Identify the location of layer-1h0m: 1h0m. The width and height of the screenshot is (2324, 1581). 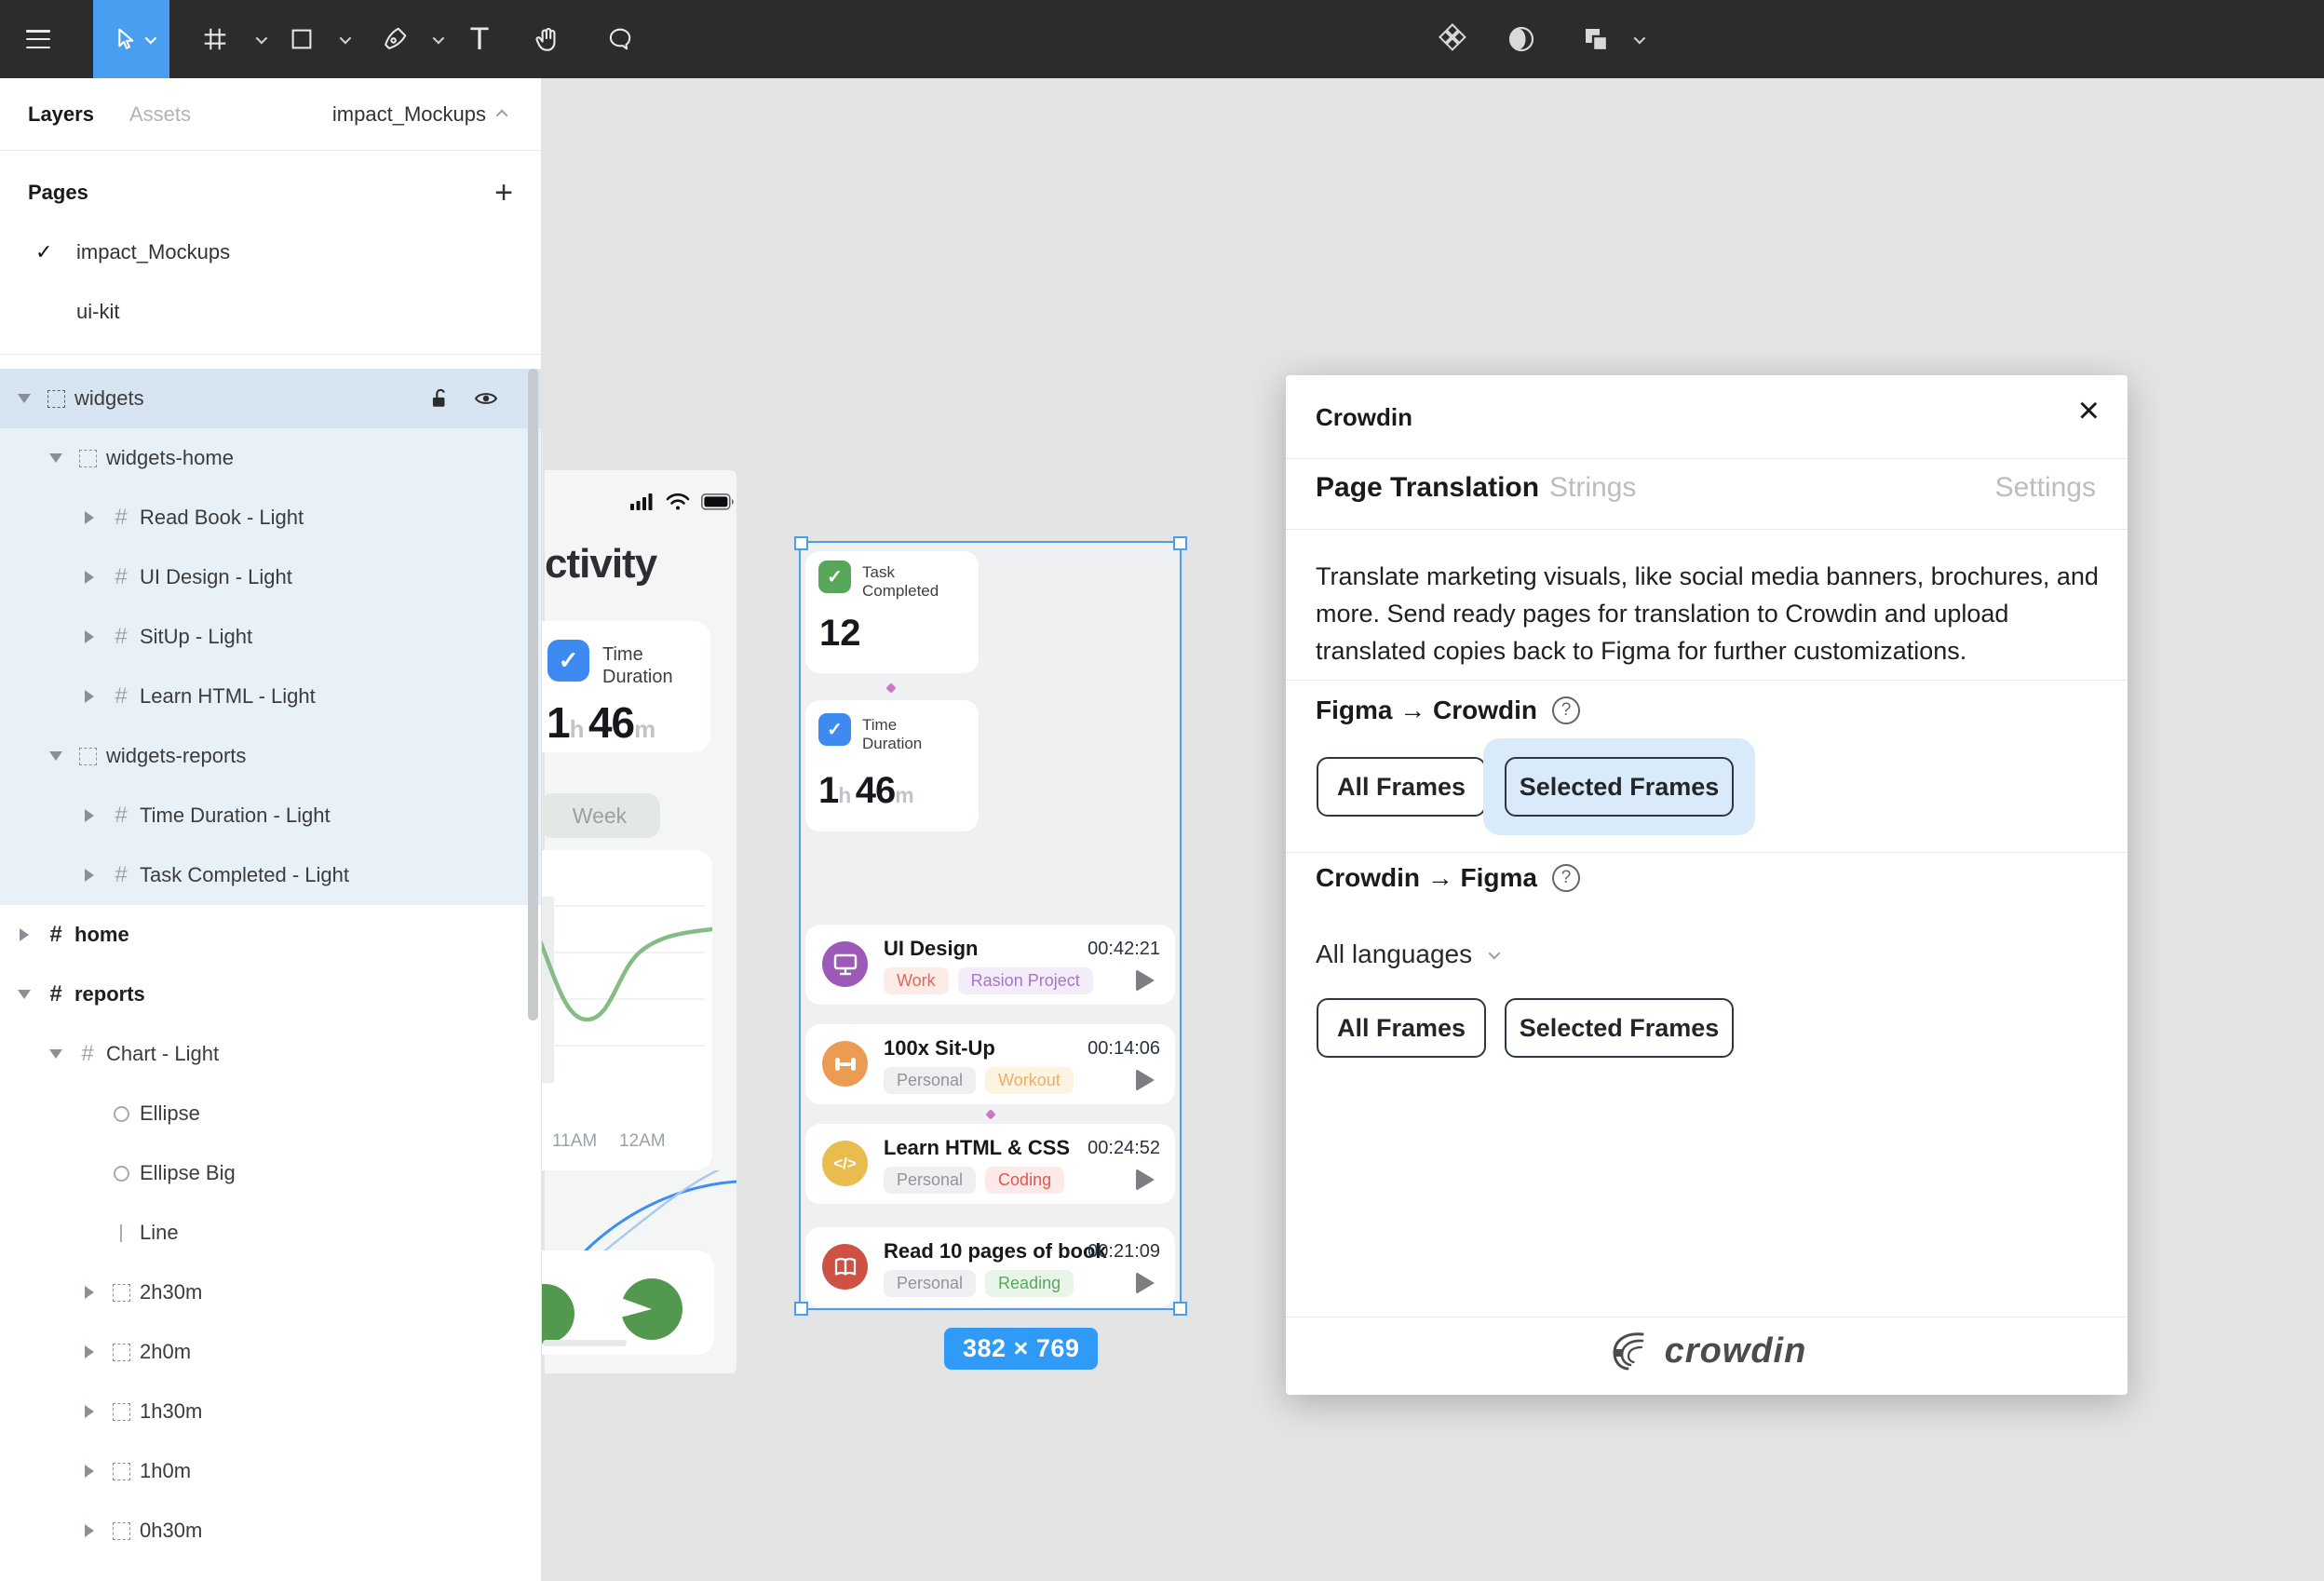
(271, 1471).